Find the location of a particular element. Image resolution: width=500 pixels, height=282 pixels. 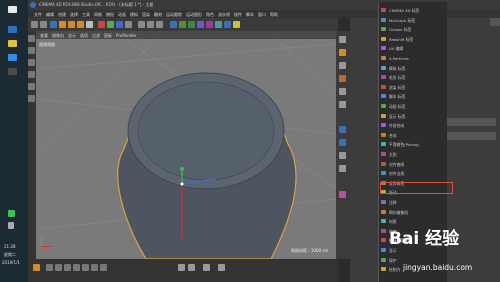

menu-tools: 工具 is located at coordinates (86, 14).